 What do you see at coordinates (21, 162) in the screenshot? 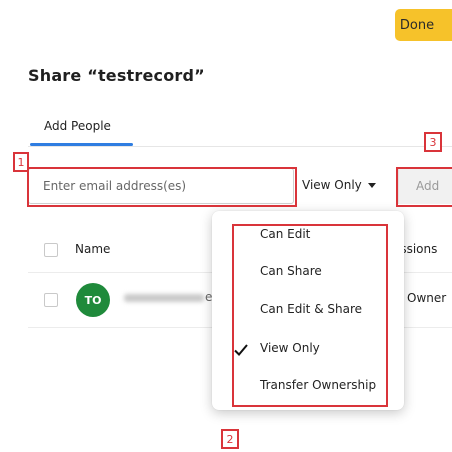
I see `annotation-label-1: 1` at bounding box center [21, 162].